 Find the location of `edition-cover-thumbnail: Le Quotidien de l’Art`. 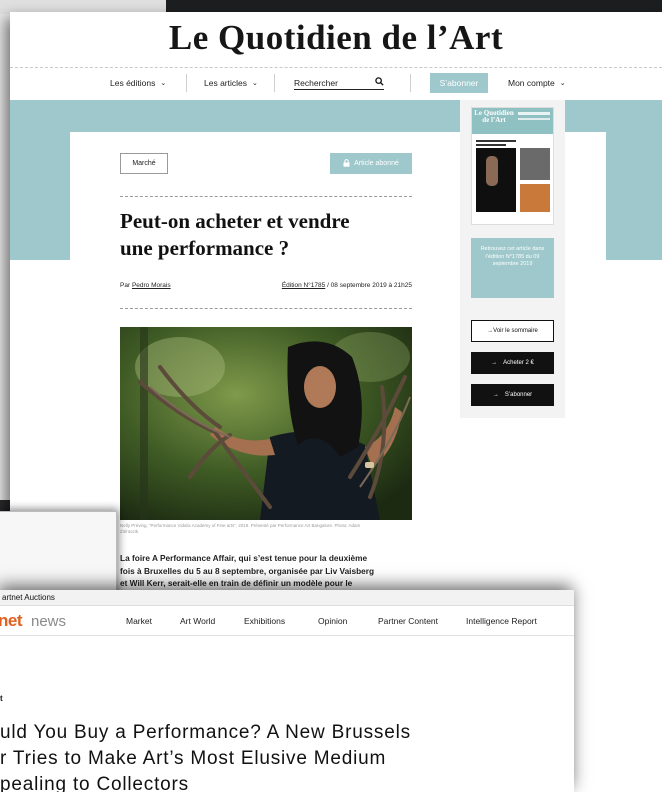

edition-cover-thumbnail: Le Quotidien de l’Art is located at coordinates (512, 166).